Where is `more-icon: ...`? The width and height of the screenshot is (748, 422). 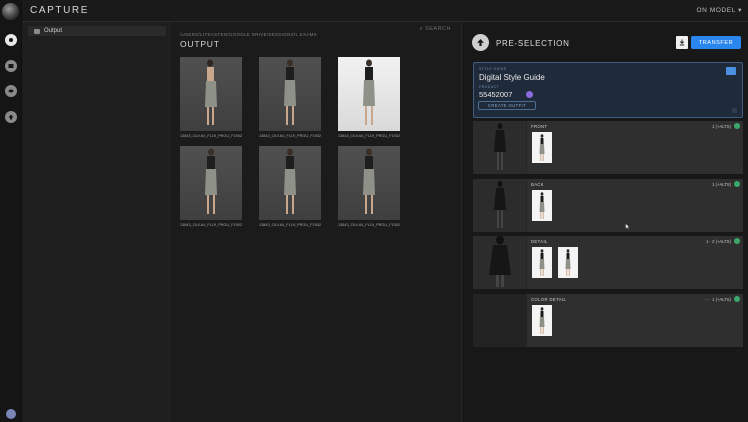 more-icon: ... is located at coordinates (707, 299).